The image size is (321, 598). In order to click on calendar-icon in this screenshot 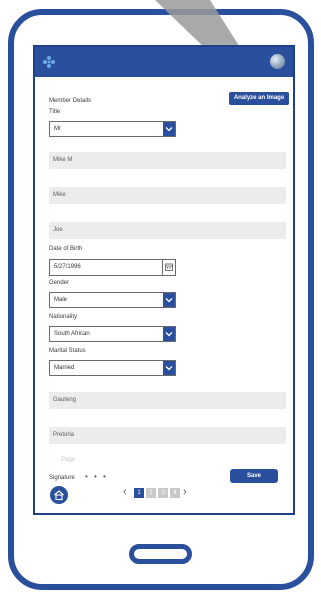, I will do `click(168, 267)`.